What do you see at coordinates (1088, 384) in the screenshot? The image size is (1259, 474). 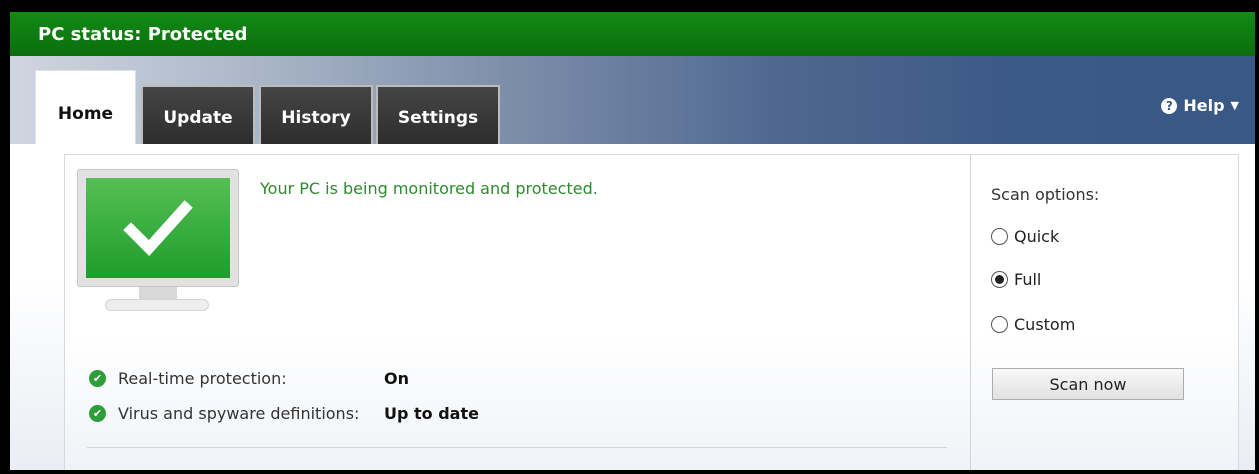 I see `scan-now-button: Scan now` at bounding box center [1088, 384].